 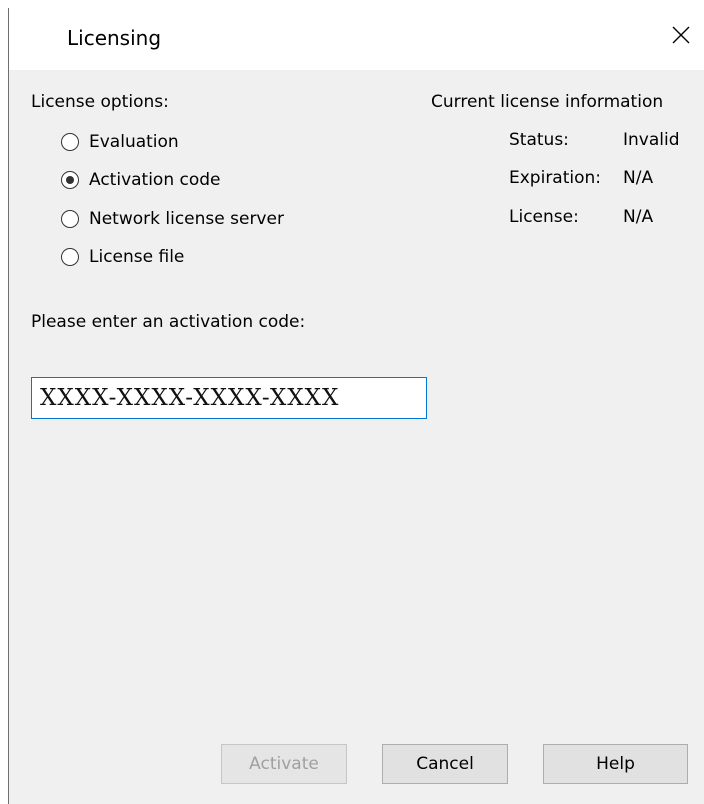 I want to click on activation-code-prompt: Please enter an activation code:, so click(x=168, y=322).